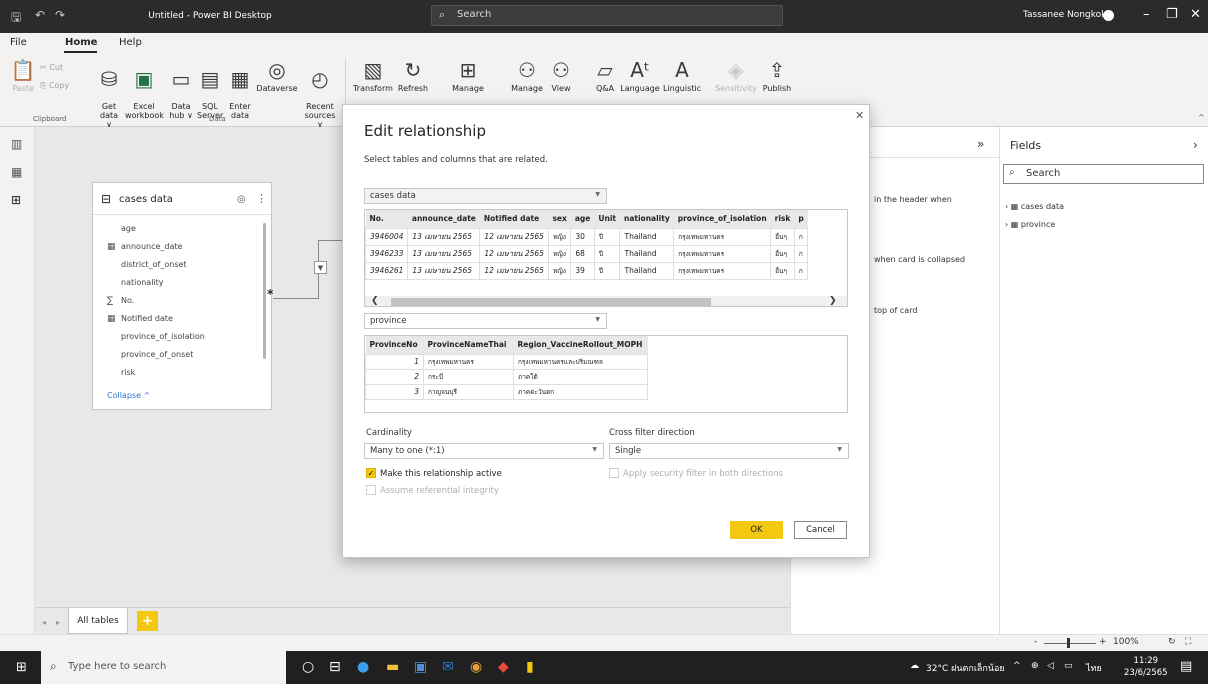  Describe the element at coordinates (371, 490) in the screenshot. I see `referential-integrity-checkbox` at that location.